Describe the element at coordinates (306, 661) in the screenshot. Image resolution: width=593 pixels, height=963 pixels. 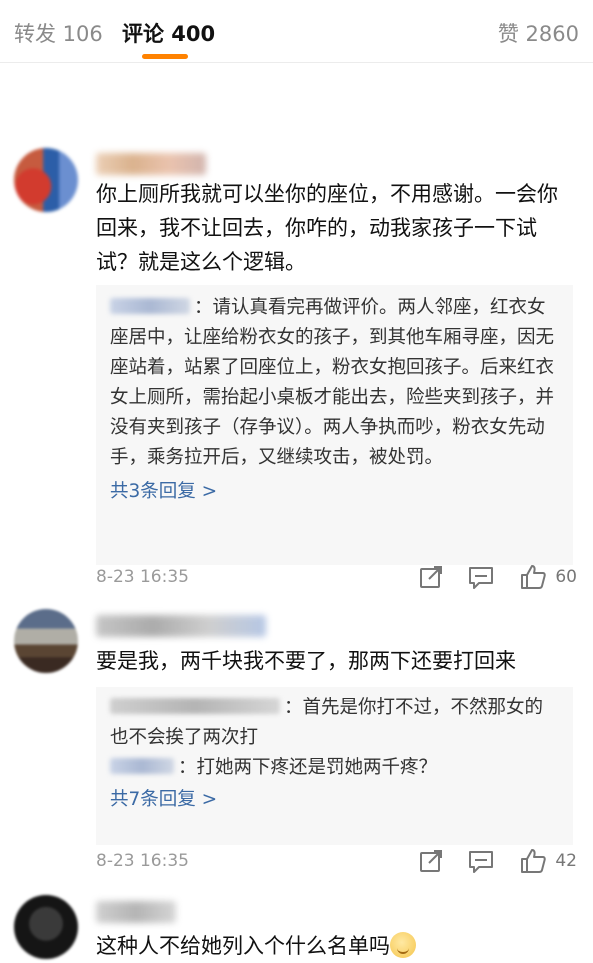
I see `comment-text: 要是我，两千块我不要了，那两下还要打回来` at that location.